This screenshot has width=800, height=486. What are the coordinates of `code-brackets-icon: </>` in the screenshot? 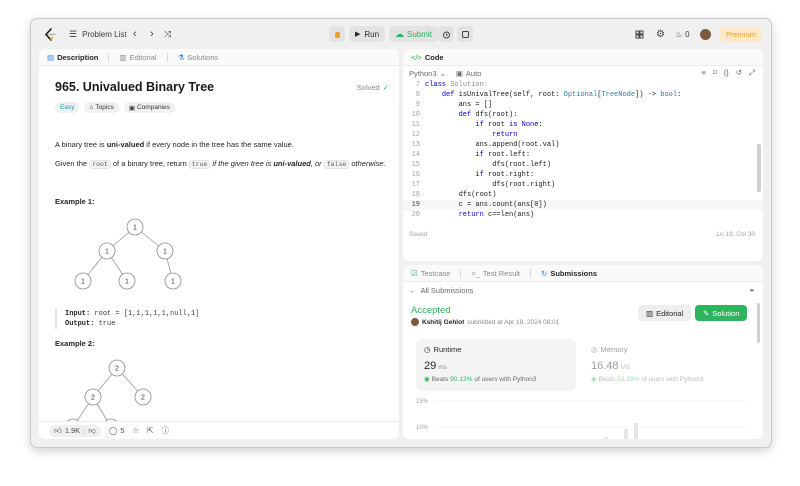 It's located at (416, 57).